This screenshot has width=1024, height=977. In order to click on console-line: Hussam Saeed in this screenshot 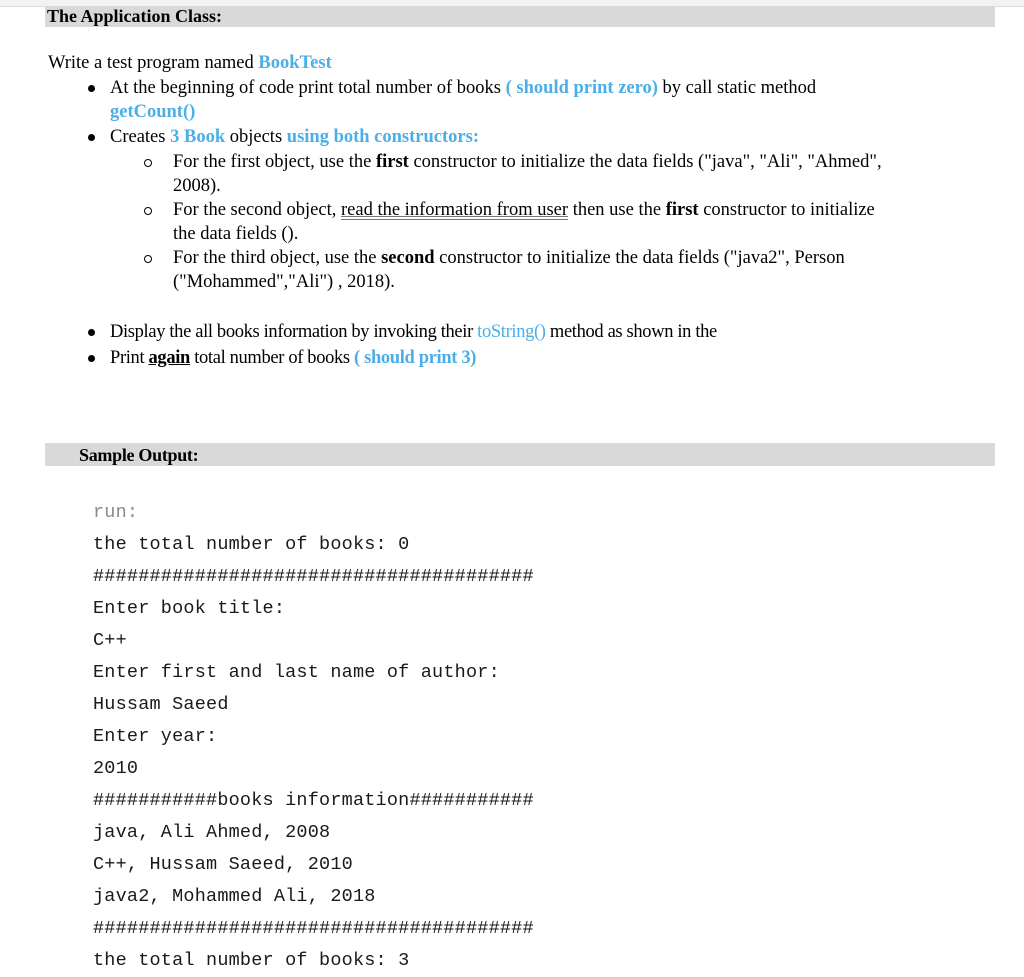, I will do `click(161, 704)`.